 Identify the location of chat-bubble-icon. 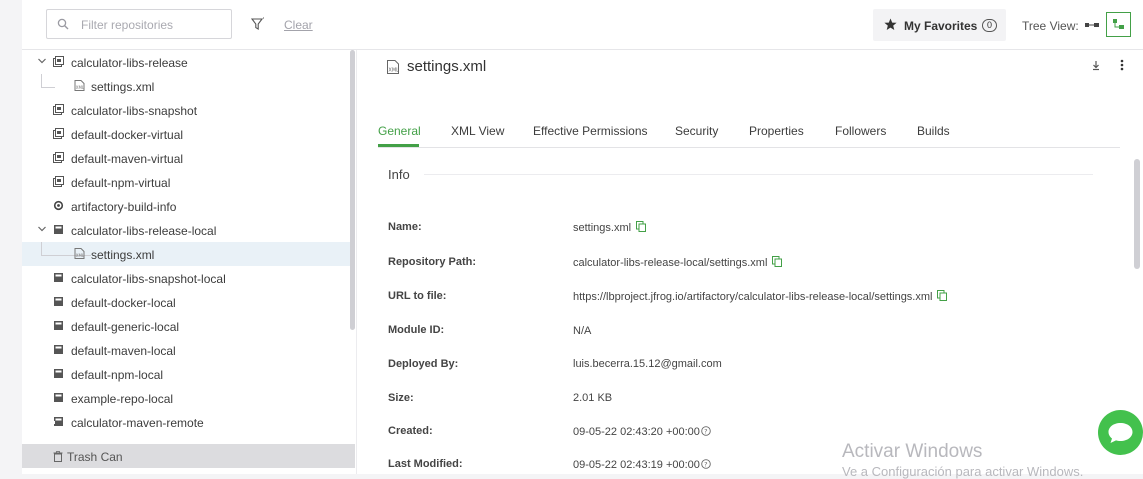
(1120, 433).